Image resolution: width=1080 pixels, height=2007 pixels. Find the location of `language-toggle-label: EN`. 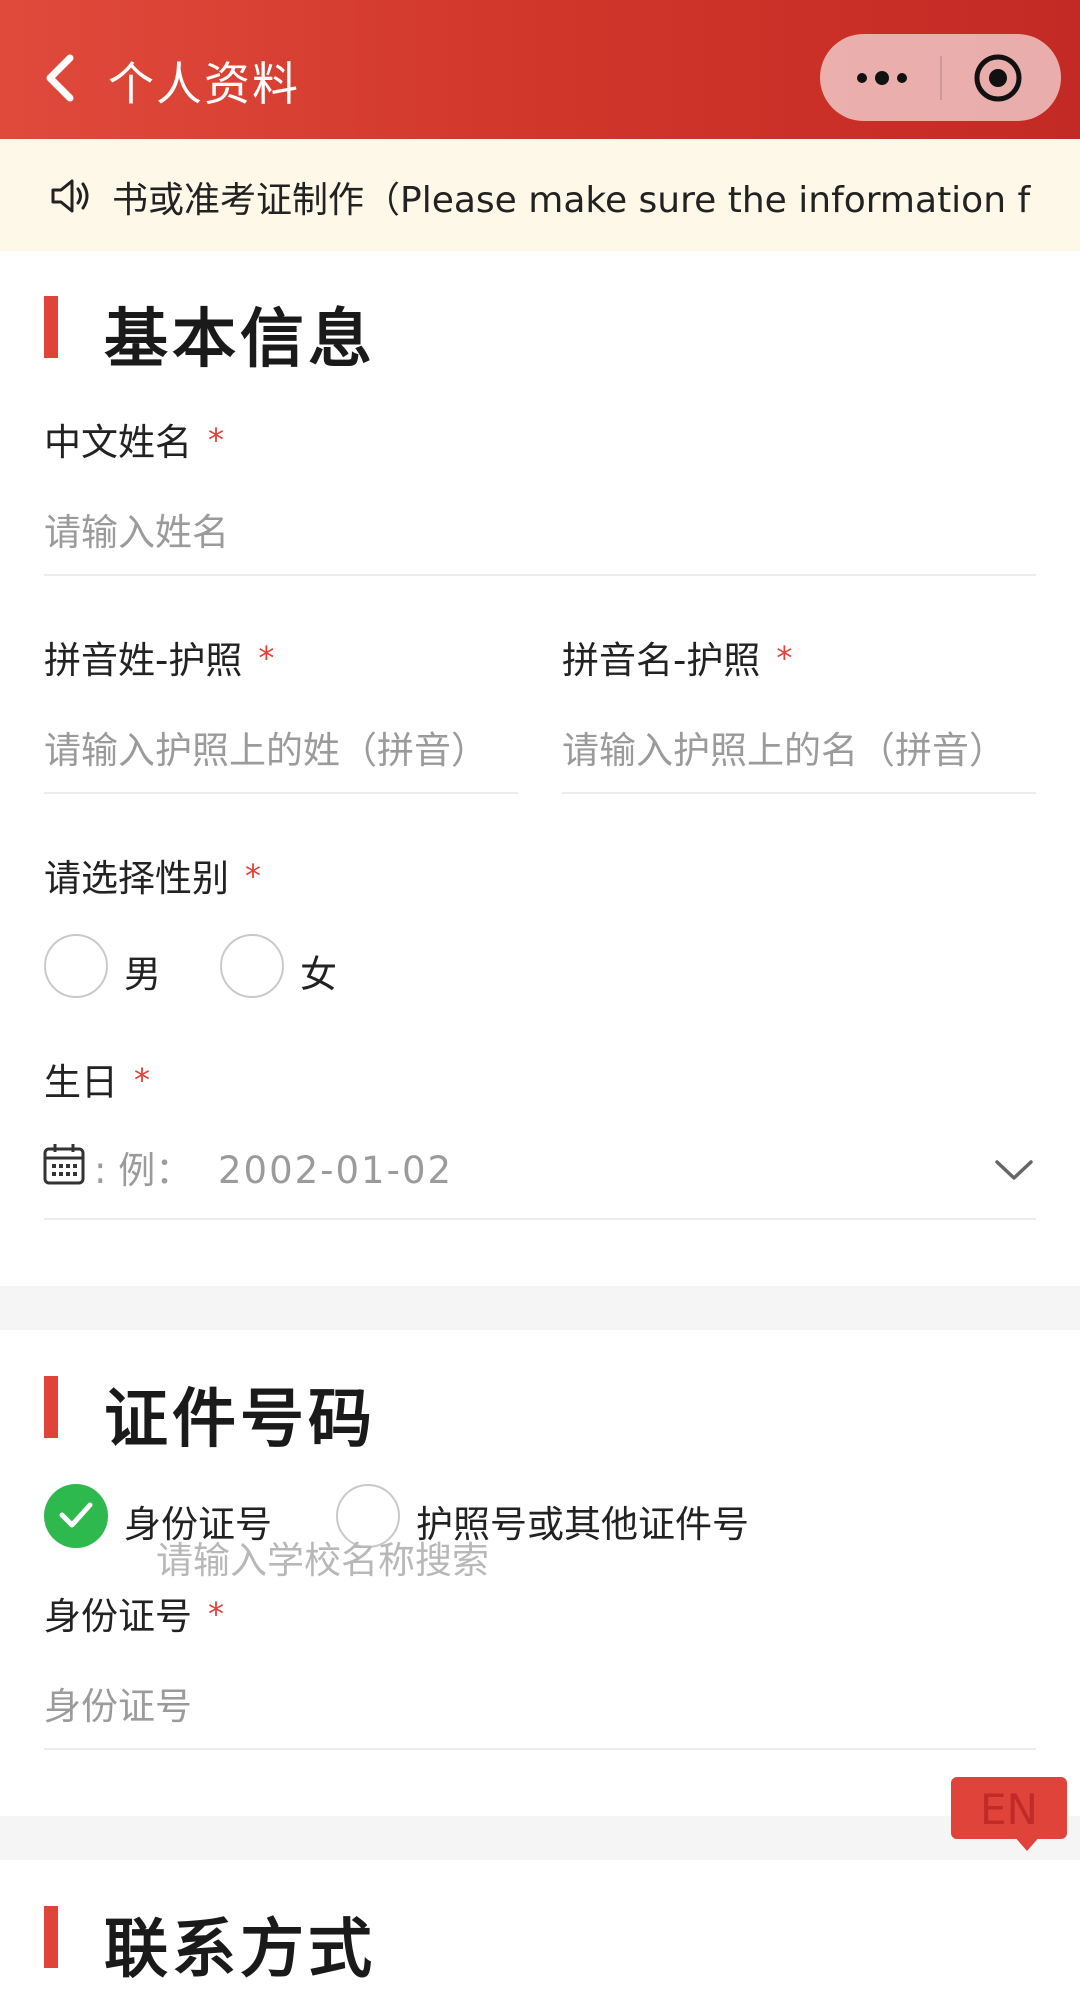

language-toggle-label: EN is located at coordinates (1009, 1809).